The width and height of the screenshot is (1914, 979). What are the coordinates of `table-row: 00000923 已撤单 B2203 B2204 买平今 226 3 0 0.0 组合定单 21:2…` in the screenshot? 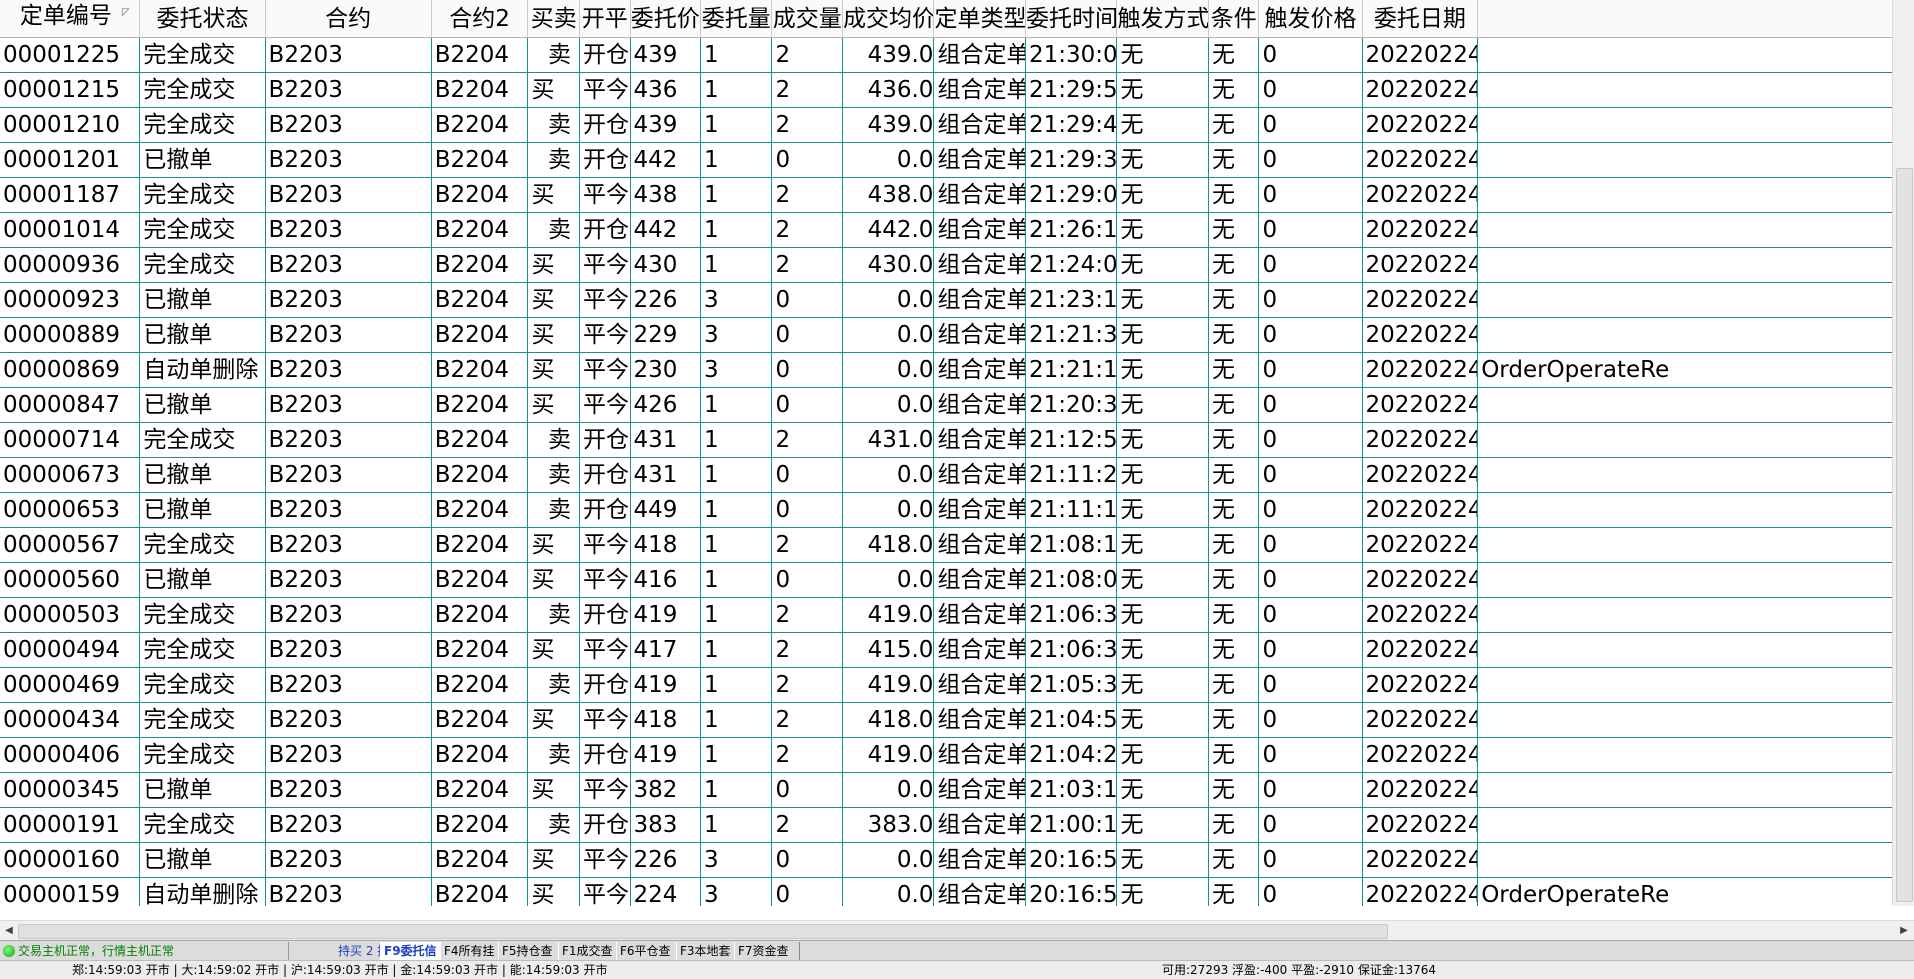 It's located at (946, 300).